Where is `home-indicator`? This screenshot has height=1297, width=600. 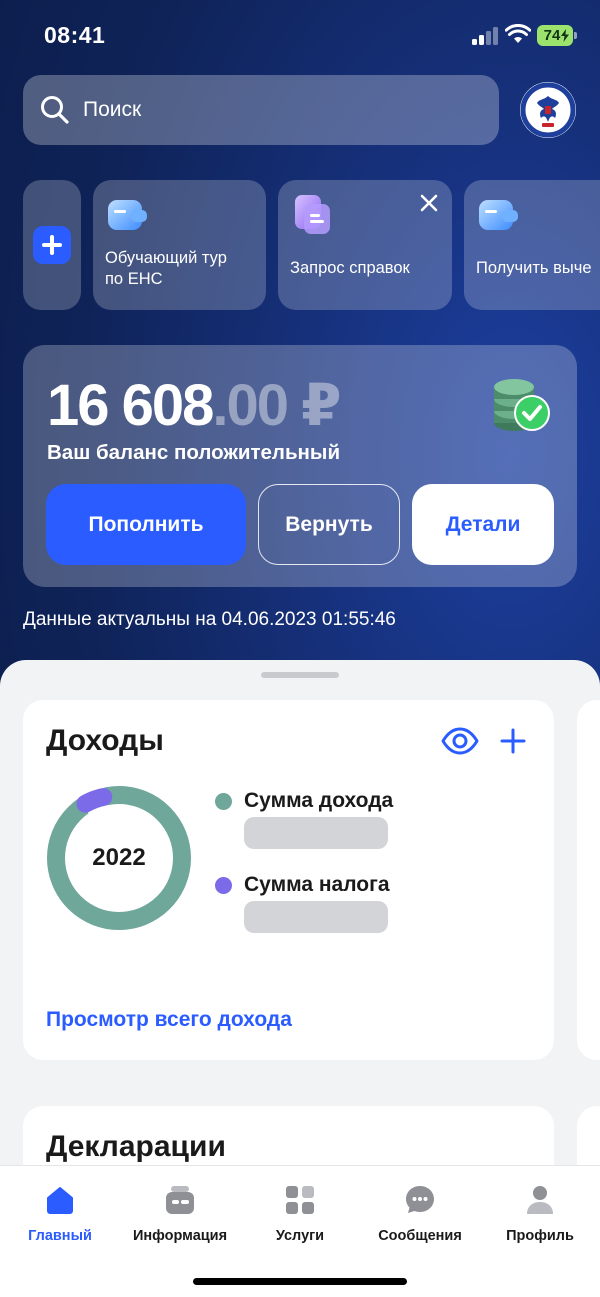
home-indicator is located at coordinates (300, 1281).